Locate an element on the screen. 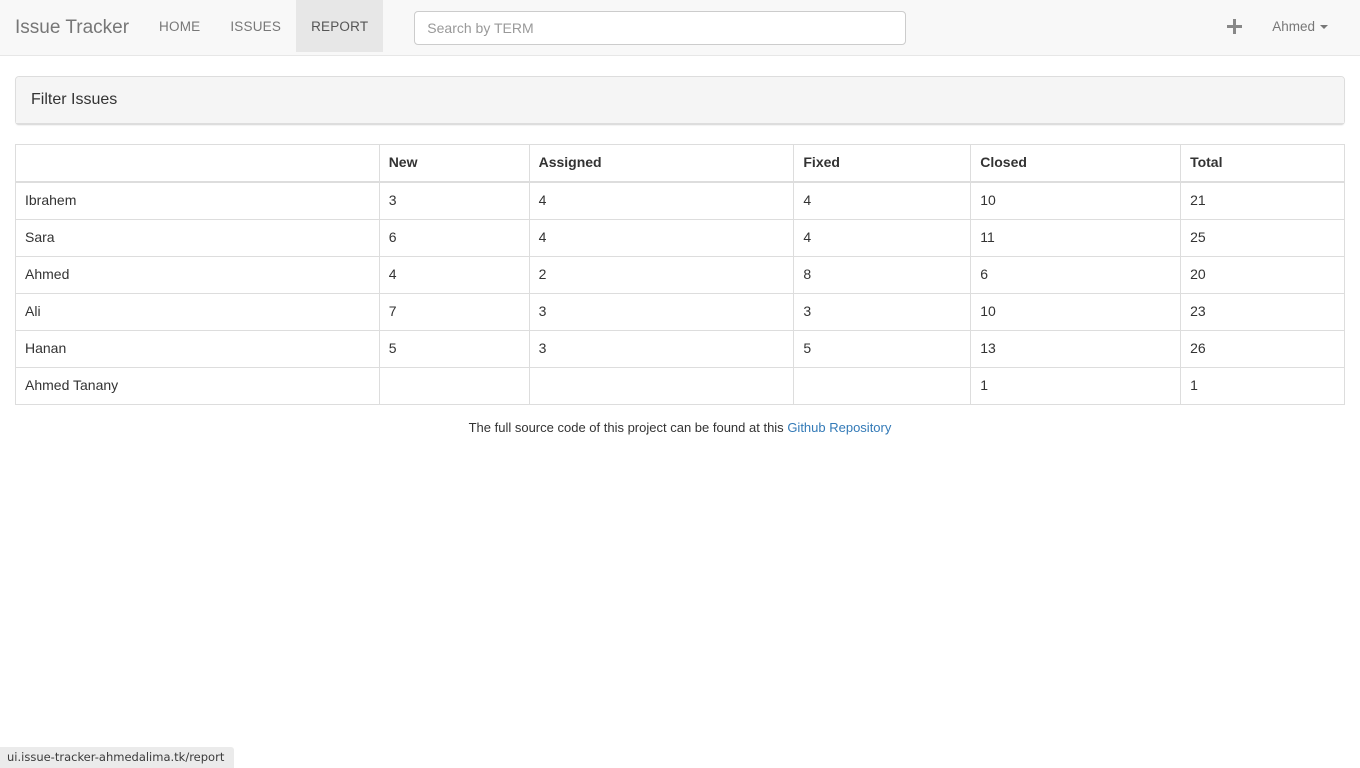 The image size is (1360, 768). cell-owner: Ahmed Tanany is located at coordinates (197, 385).